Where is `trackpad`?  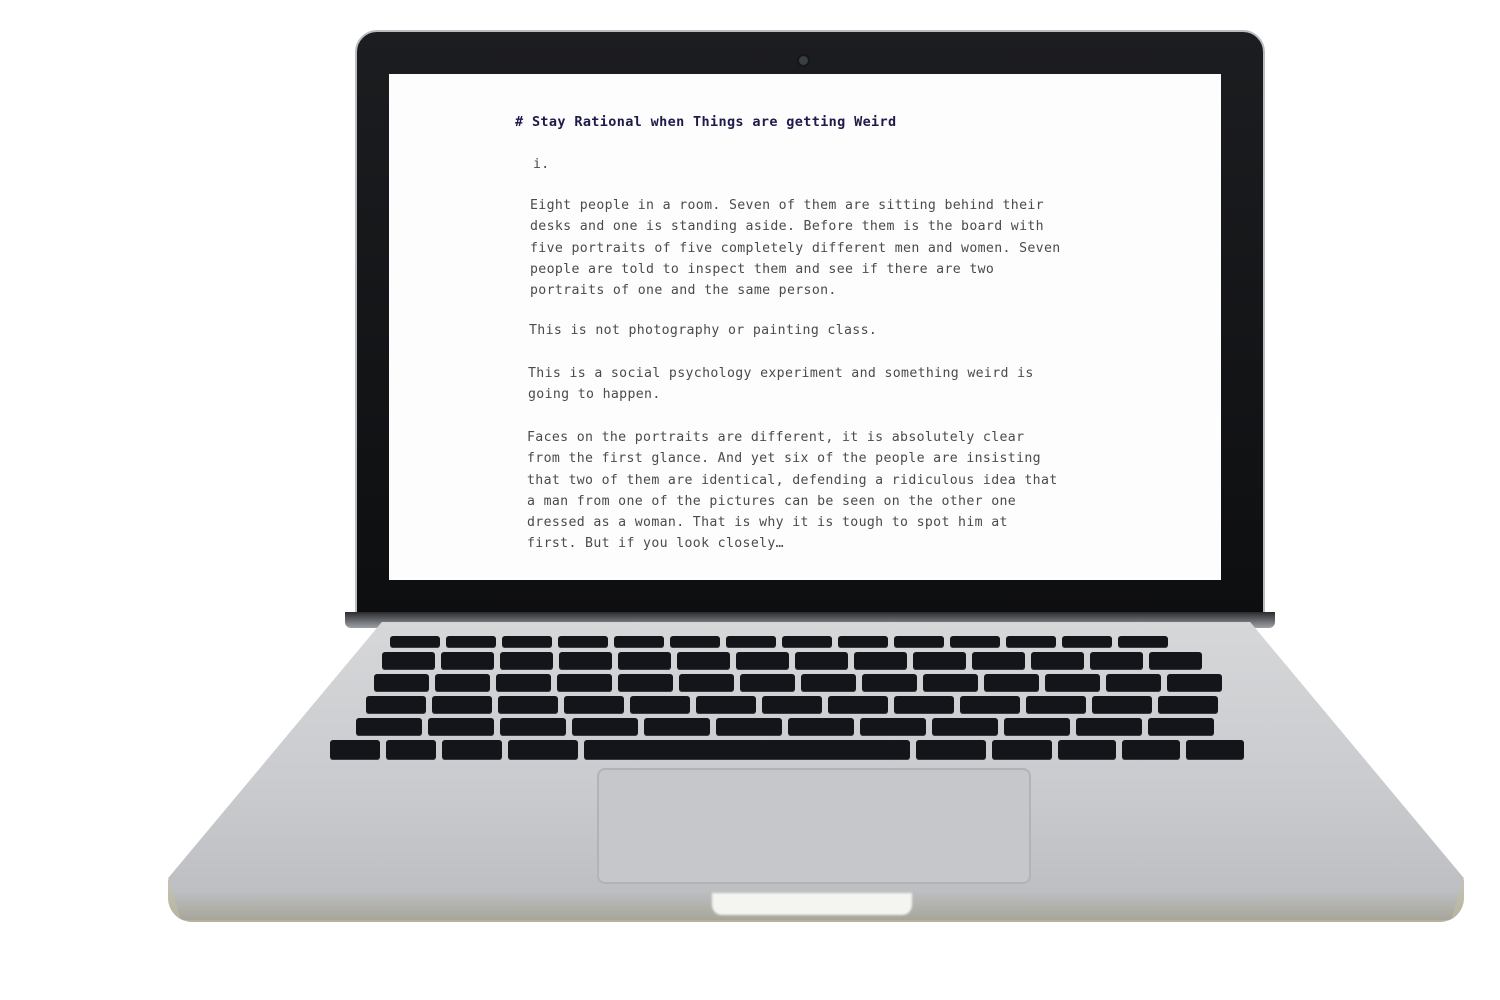
trackpad is located at coordinates (814, 826).